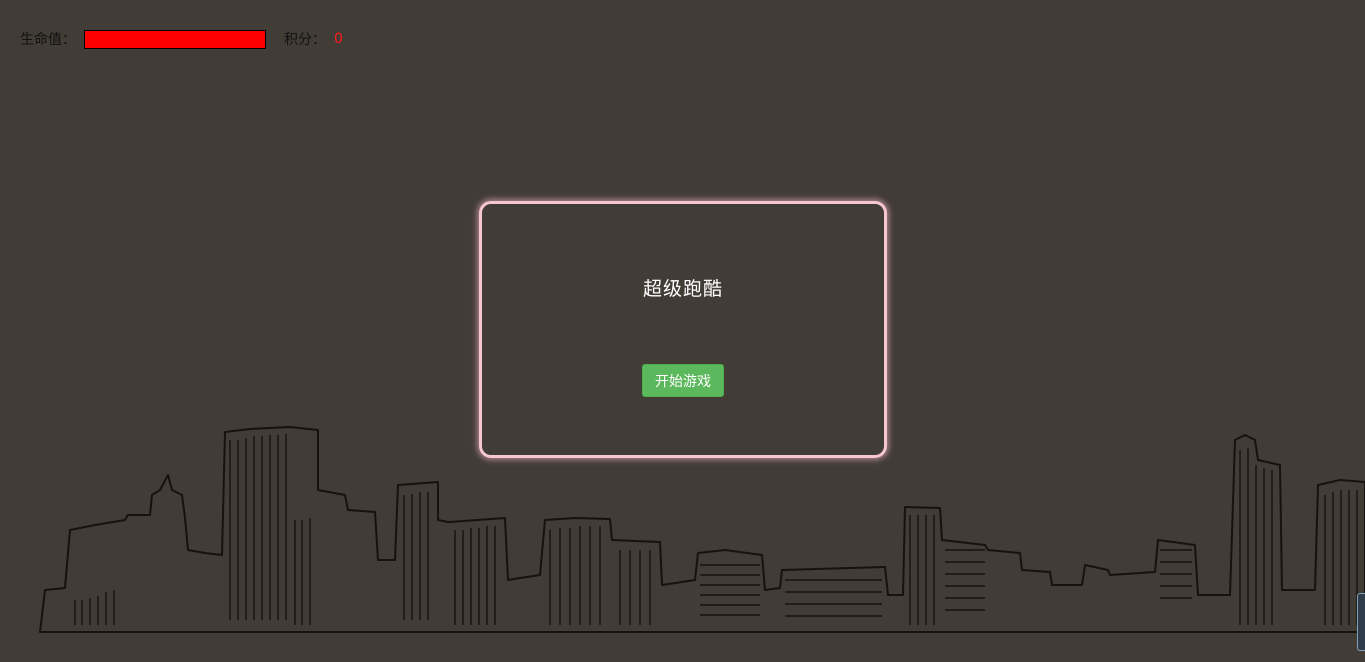  Describe the element at coordinates (305, 40) in the screenshot. I see `score-label: 积分：` at that location.